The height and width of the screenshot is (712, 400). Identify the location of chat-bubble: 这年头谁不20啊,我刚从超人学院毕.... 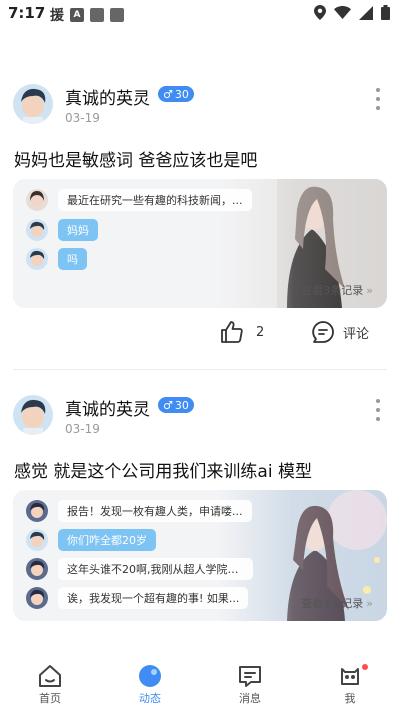
(155, 569).